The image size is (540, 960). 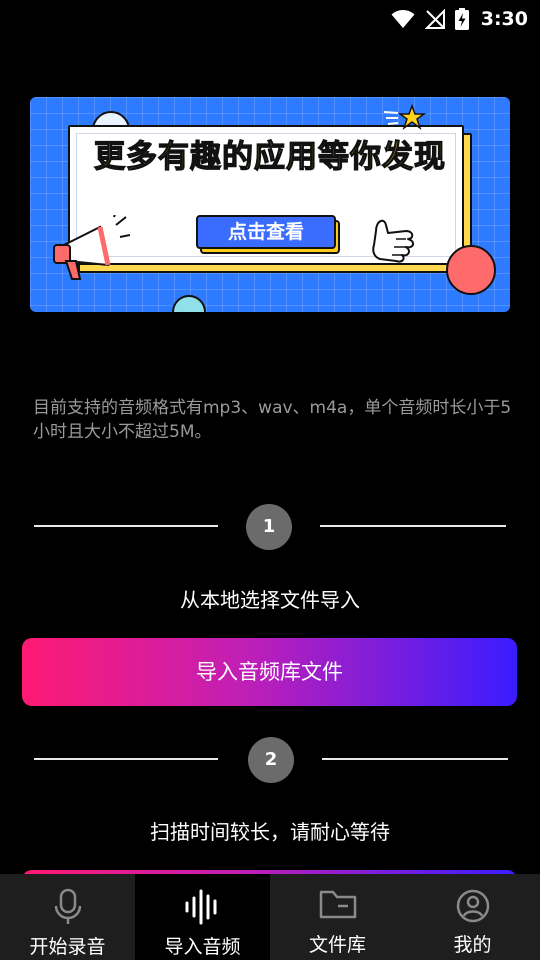 I want to click on nav-item-file-library: 文件库, so click(x=337, y=917).